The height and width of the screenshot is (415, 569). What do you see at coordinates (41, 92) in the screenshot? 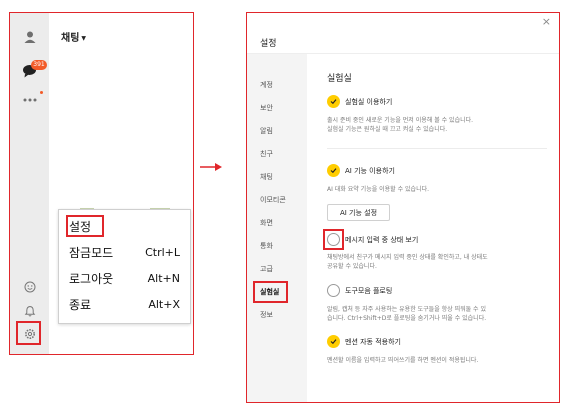
I see `new-dot` at bounding box center [41, 92].